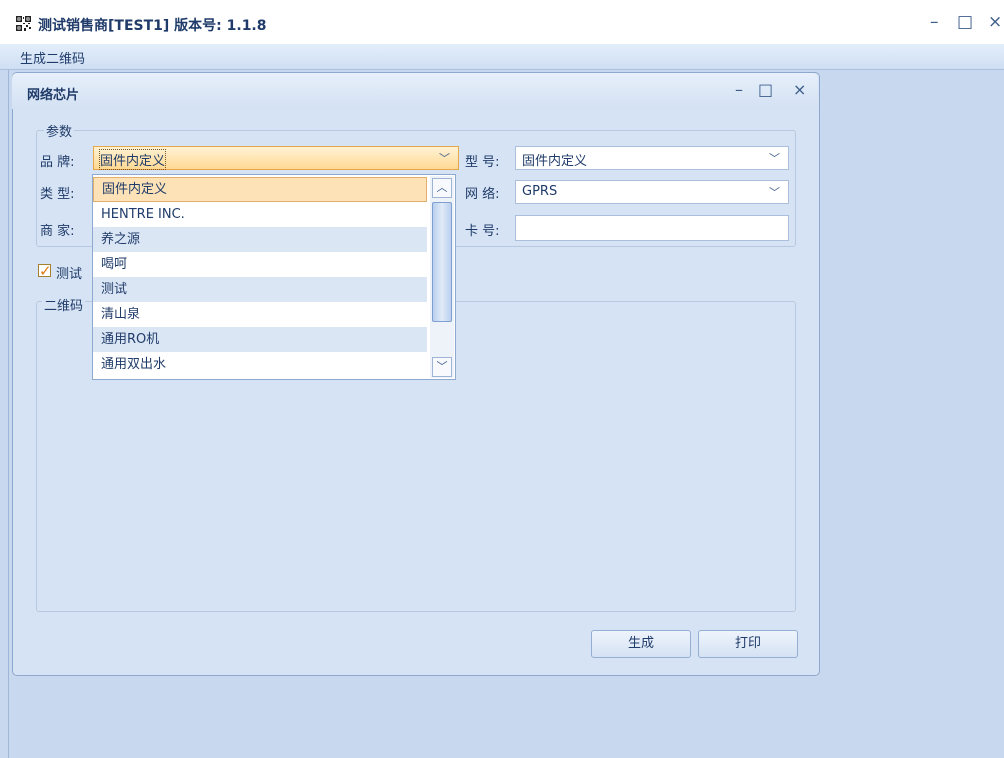 Image resolution: width=1004 pixels, height=758 pixels. I want to click on dropdown-option: 固件内定义, so click(260, 189).